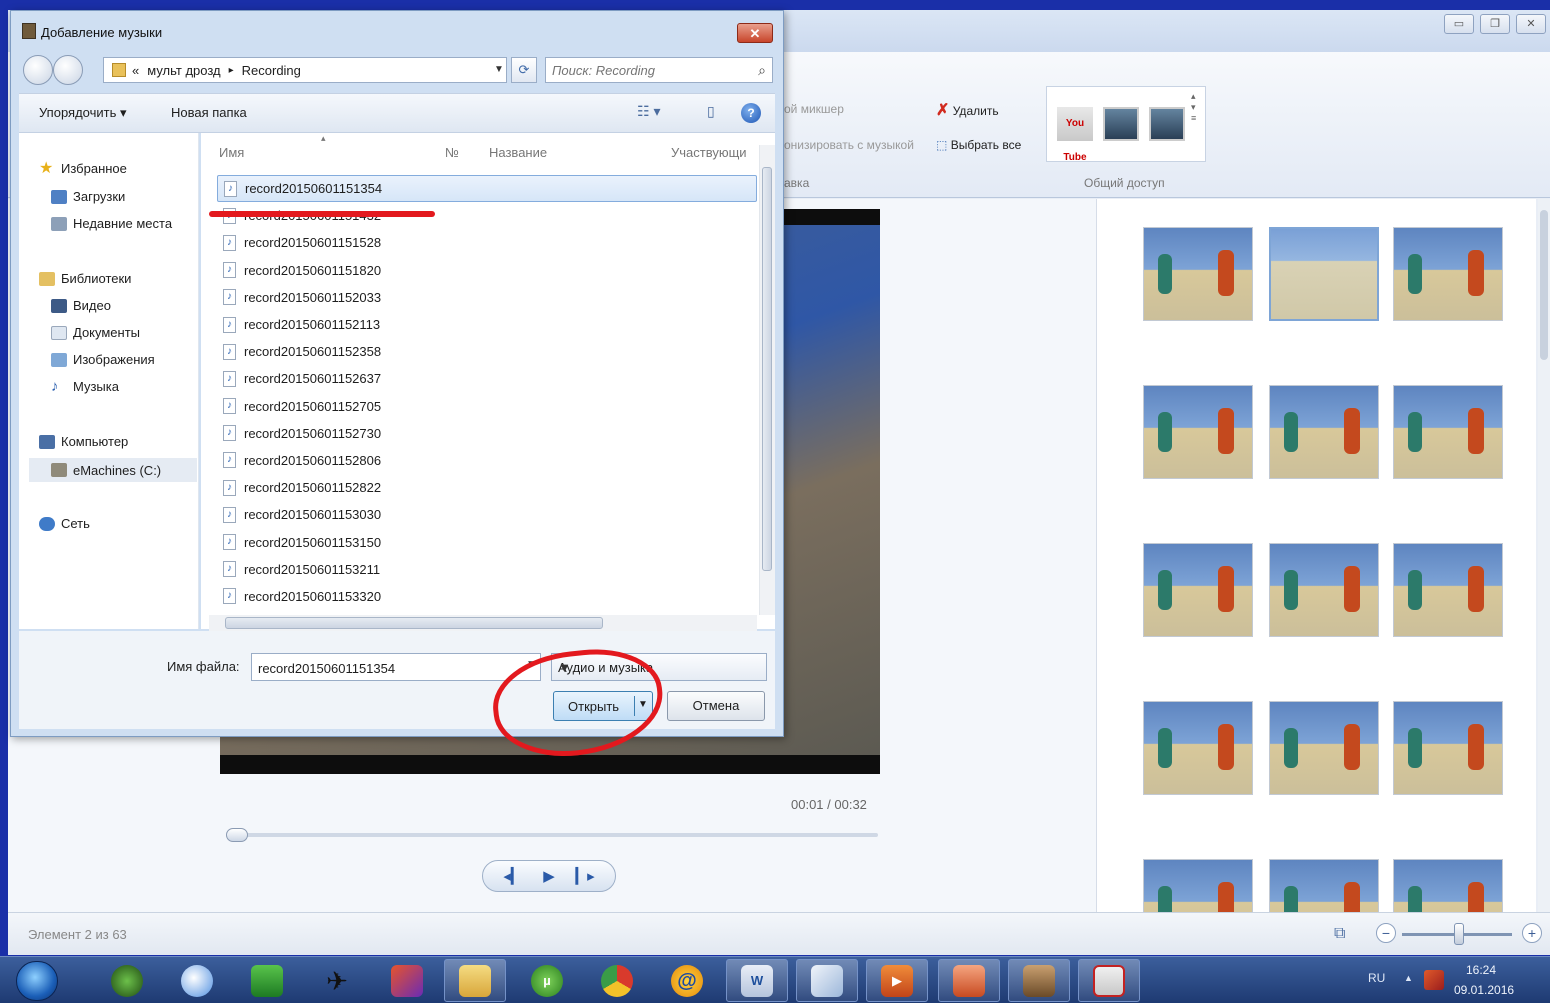 This screenshot has height=1003, width=1550. I want to click on youtube-share-icon: You Tube, so click(1075, 135).